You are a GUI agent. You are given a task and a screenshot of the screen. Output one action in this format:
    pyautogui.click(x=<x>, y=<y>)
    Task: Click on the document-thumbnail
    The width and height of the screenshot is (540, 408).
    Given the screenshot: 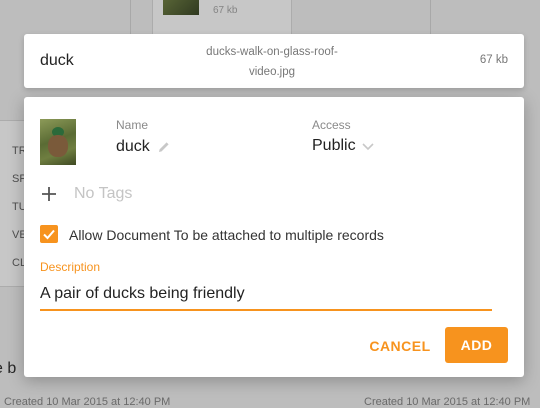 What is the action you would take?
    pyautogui.click(x=58, y=142)
    